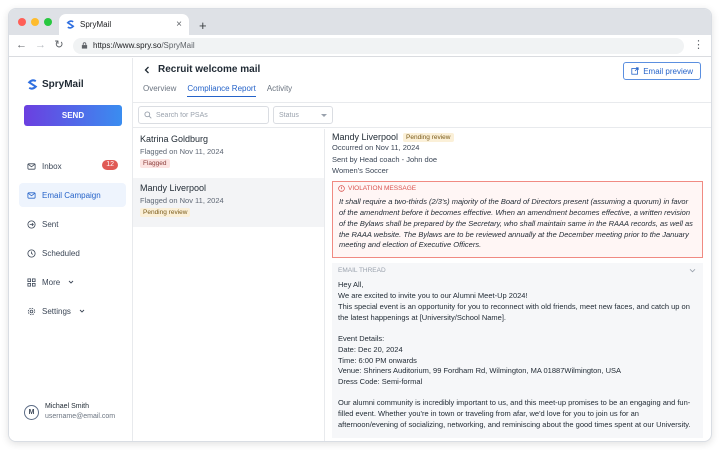  I want to click on caret-down-icon, so click(324, 115).